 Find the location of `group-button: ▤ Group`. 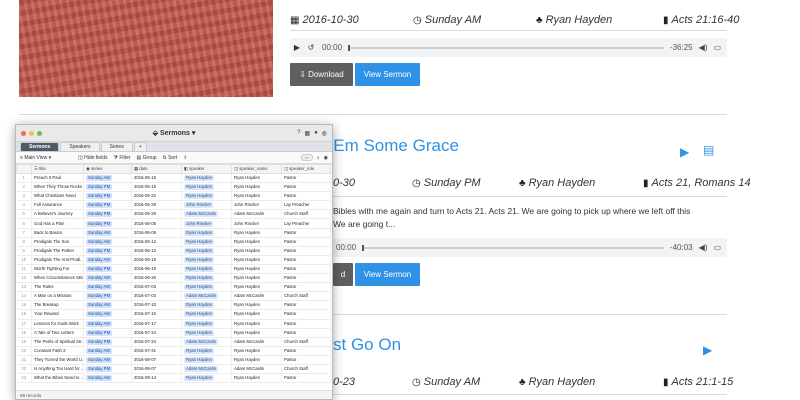

group-button: ▤ Group is located at coordinates (146, 158).